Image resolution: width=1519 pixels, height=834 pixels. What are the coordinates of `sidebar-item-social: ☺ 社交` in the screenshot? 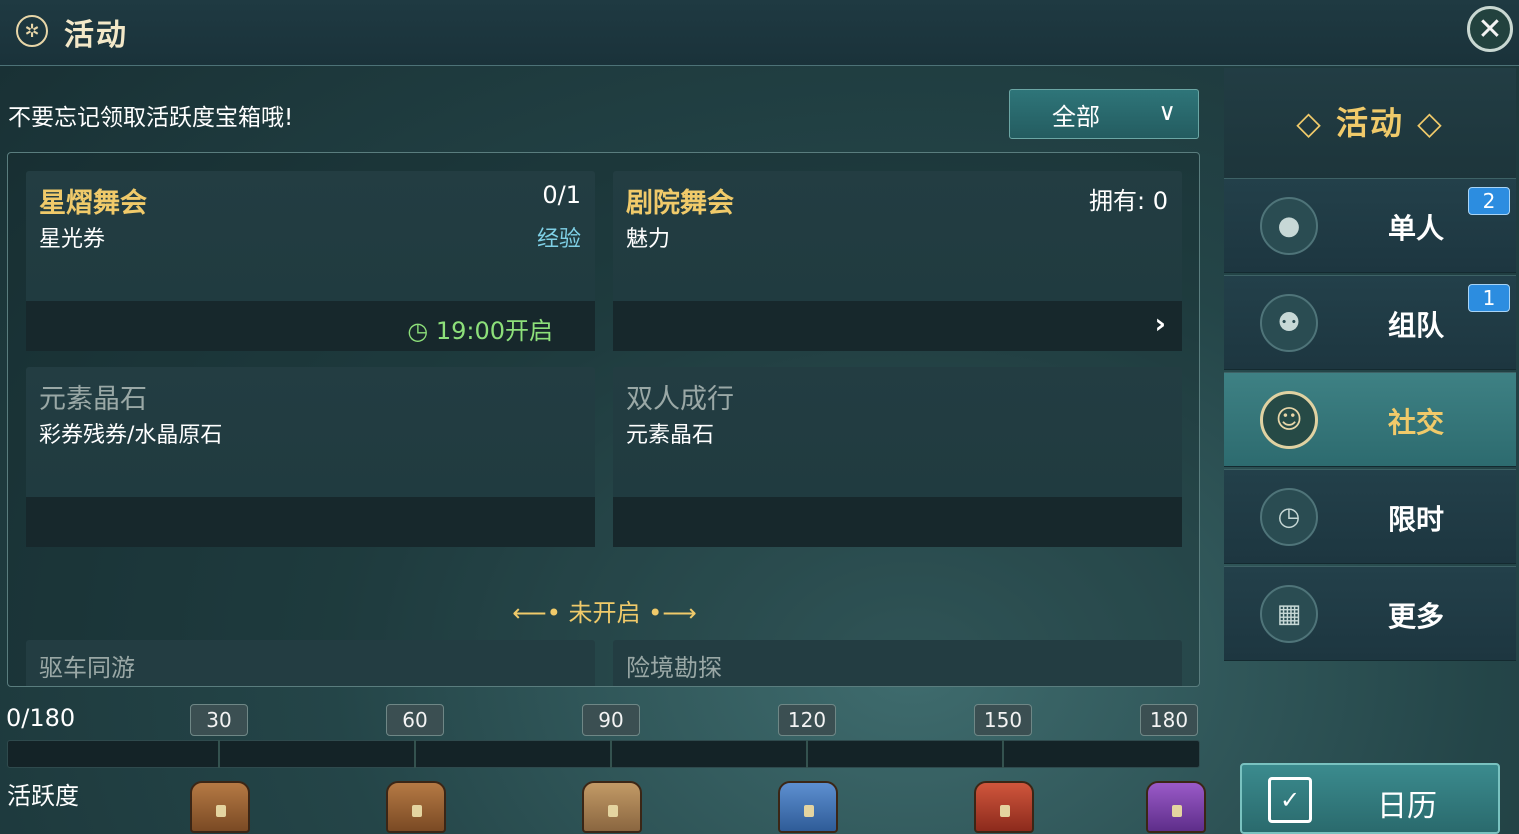 It's located at (1370, 419).